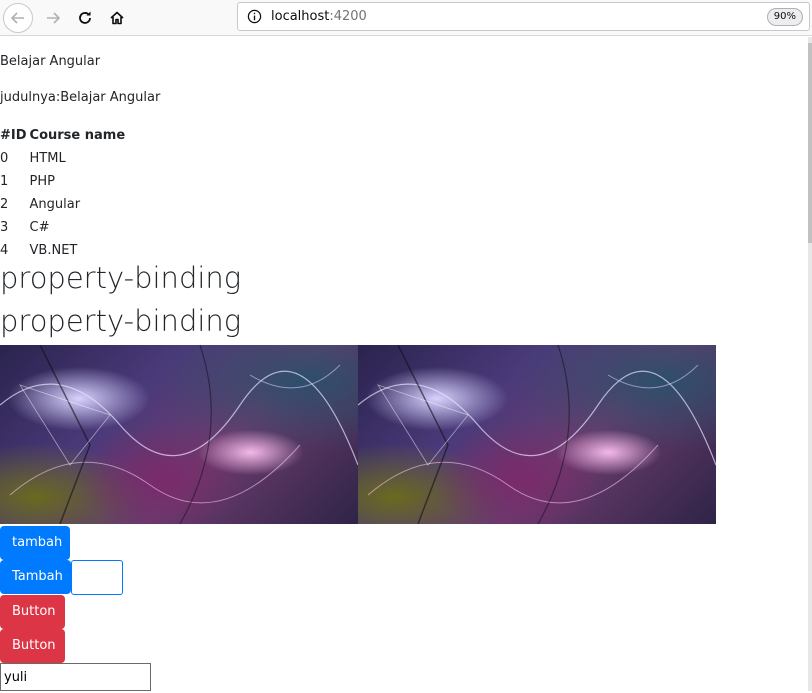 This screenshot has width=812, height=693. Describe the element at coordinates (4, 204) in the screenshot. I see `cell-id: 2` at that location.